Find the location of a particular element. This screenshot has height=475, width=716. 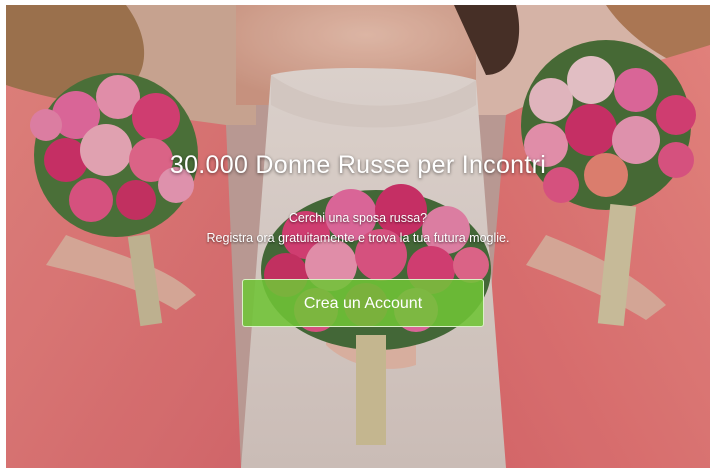

hero-subtitle-question: Cerchi una sposa russa? is located at coordinates (358, 218).